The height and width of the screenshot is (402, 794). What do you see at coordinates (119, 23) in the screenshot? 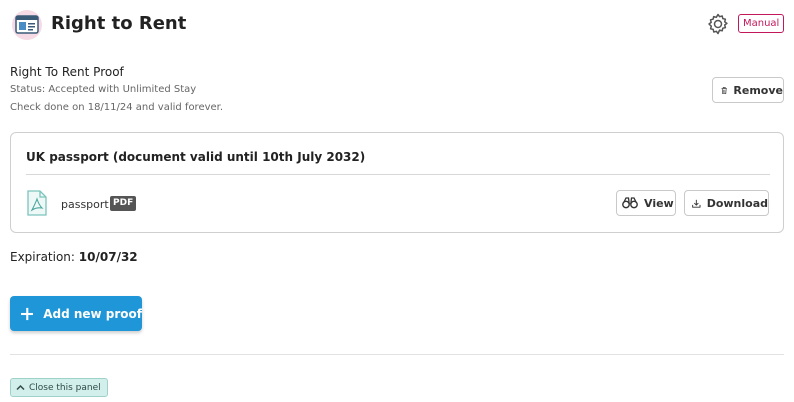
I see `page-title: Right to Rent` at bounding box center [119, 23].